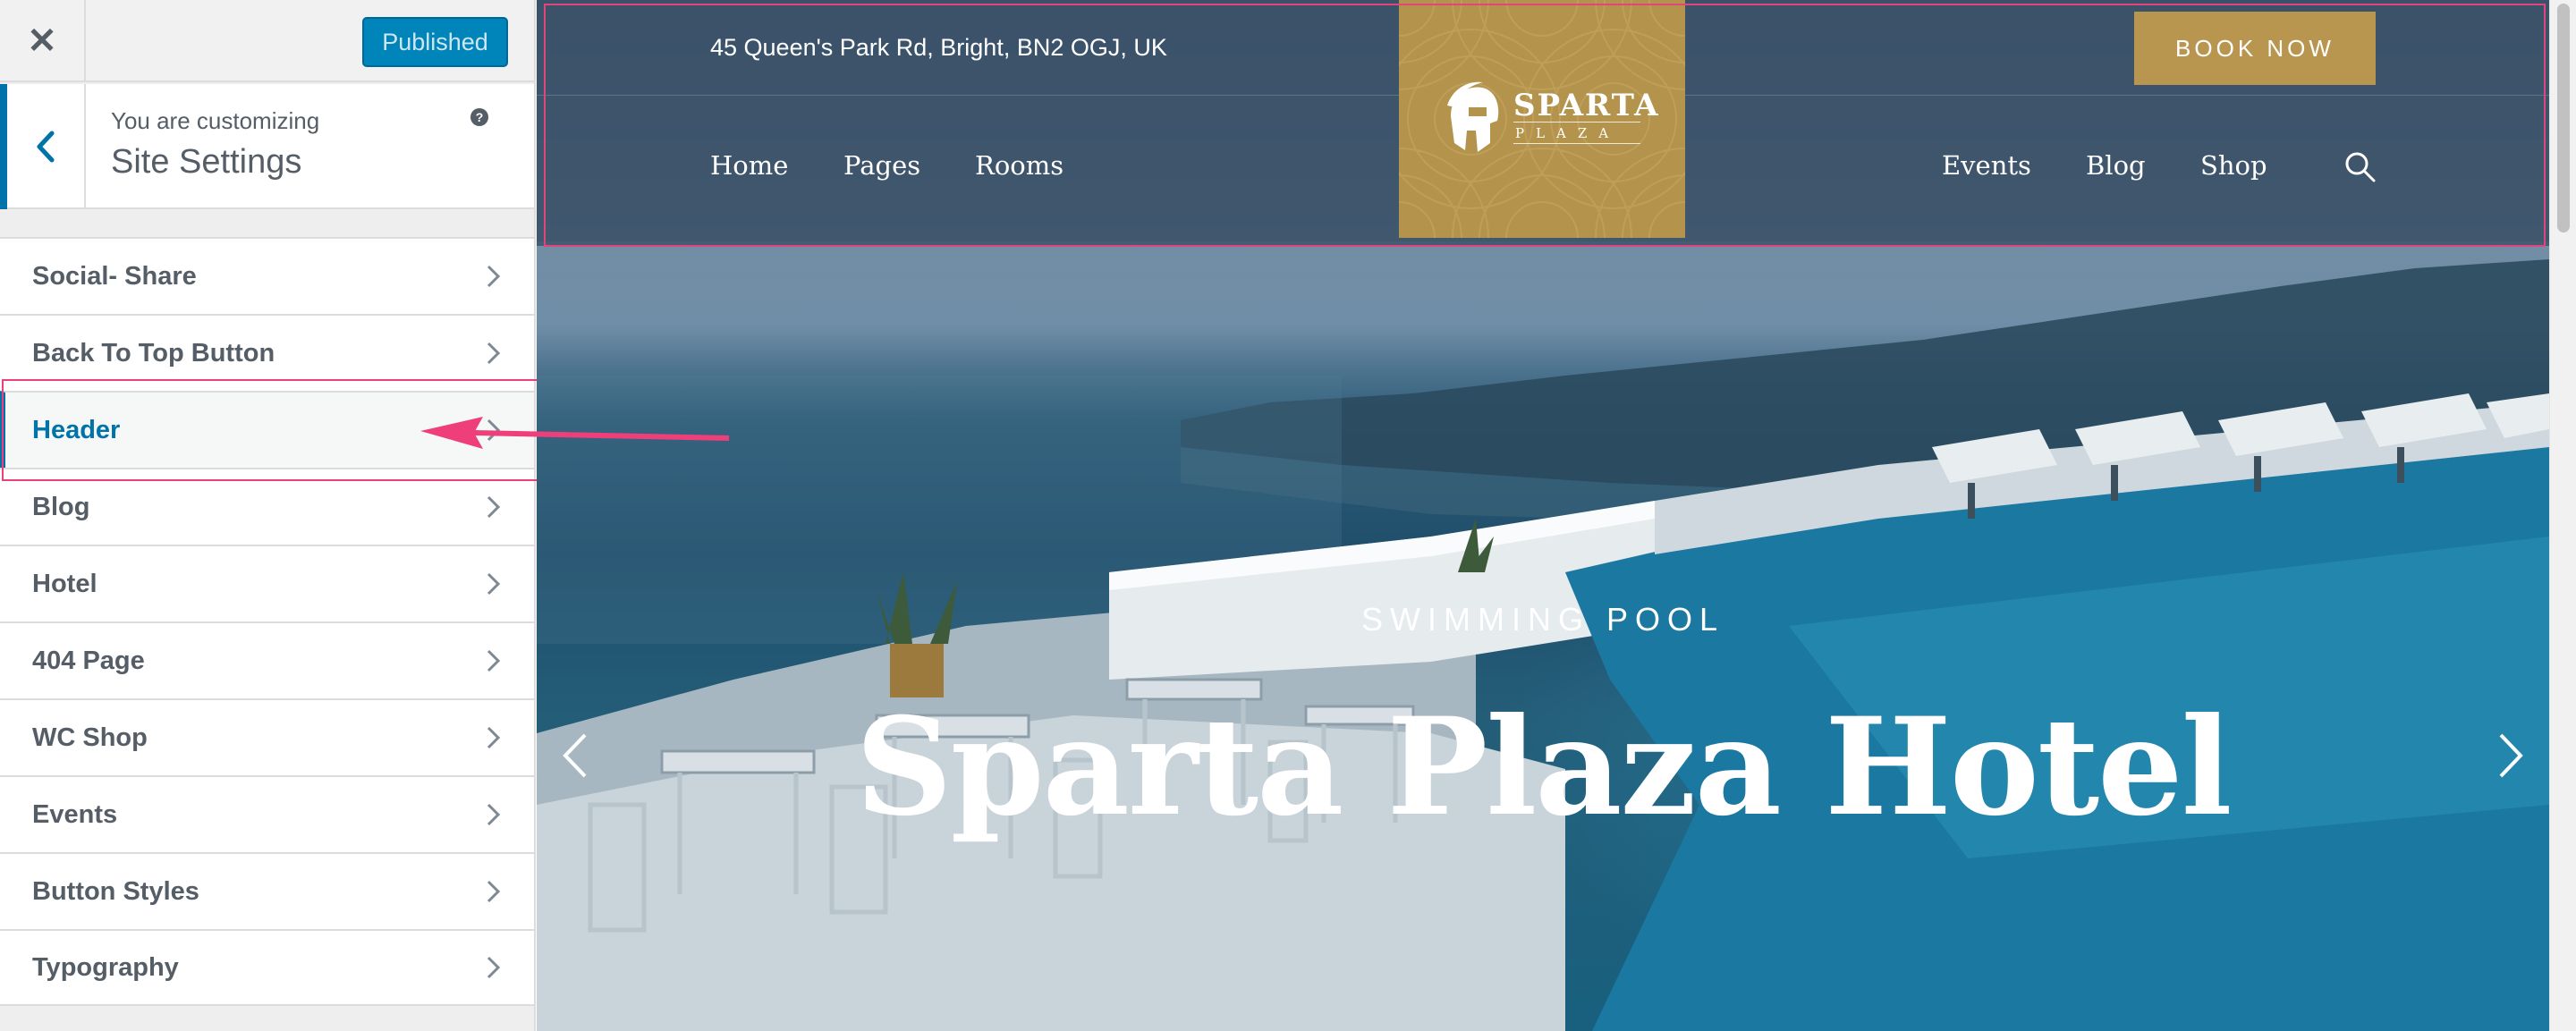  I want to click on scroll-thumb, so click(2563, 118).